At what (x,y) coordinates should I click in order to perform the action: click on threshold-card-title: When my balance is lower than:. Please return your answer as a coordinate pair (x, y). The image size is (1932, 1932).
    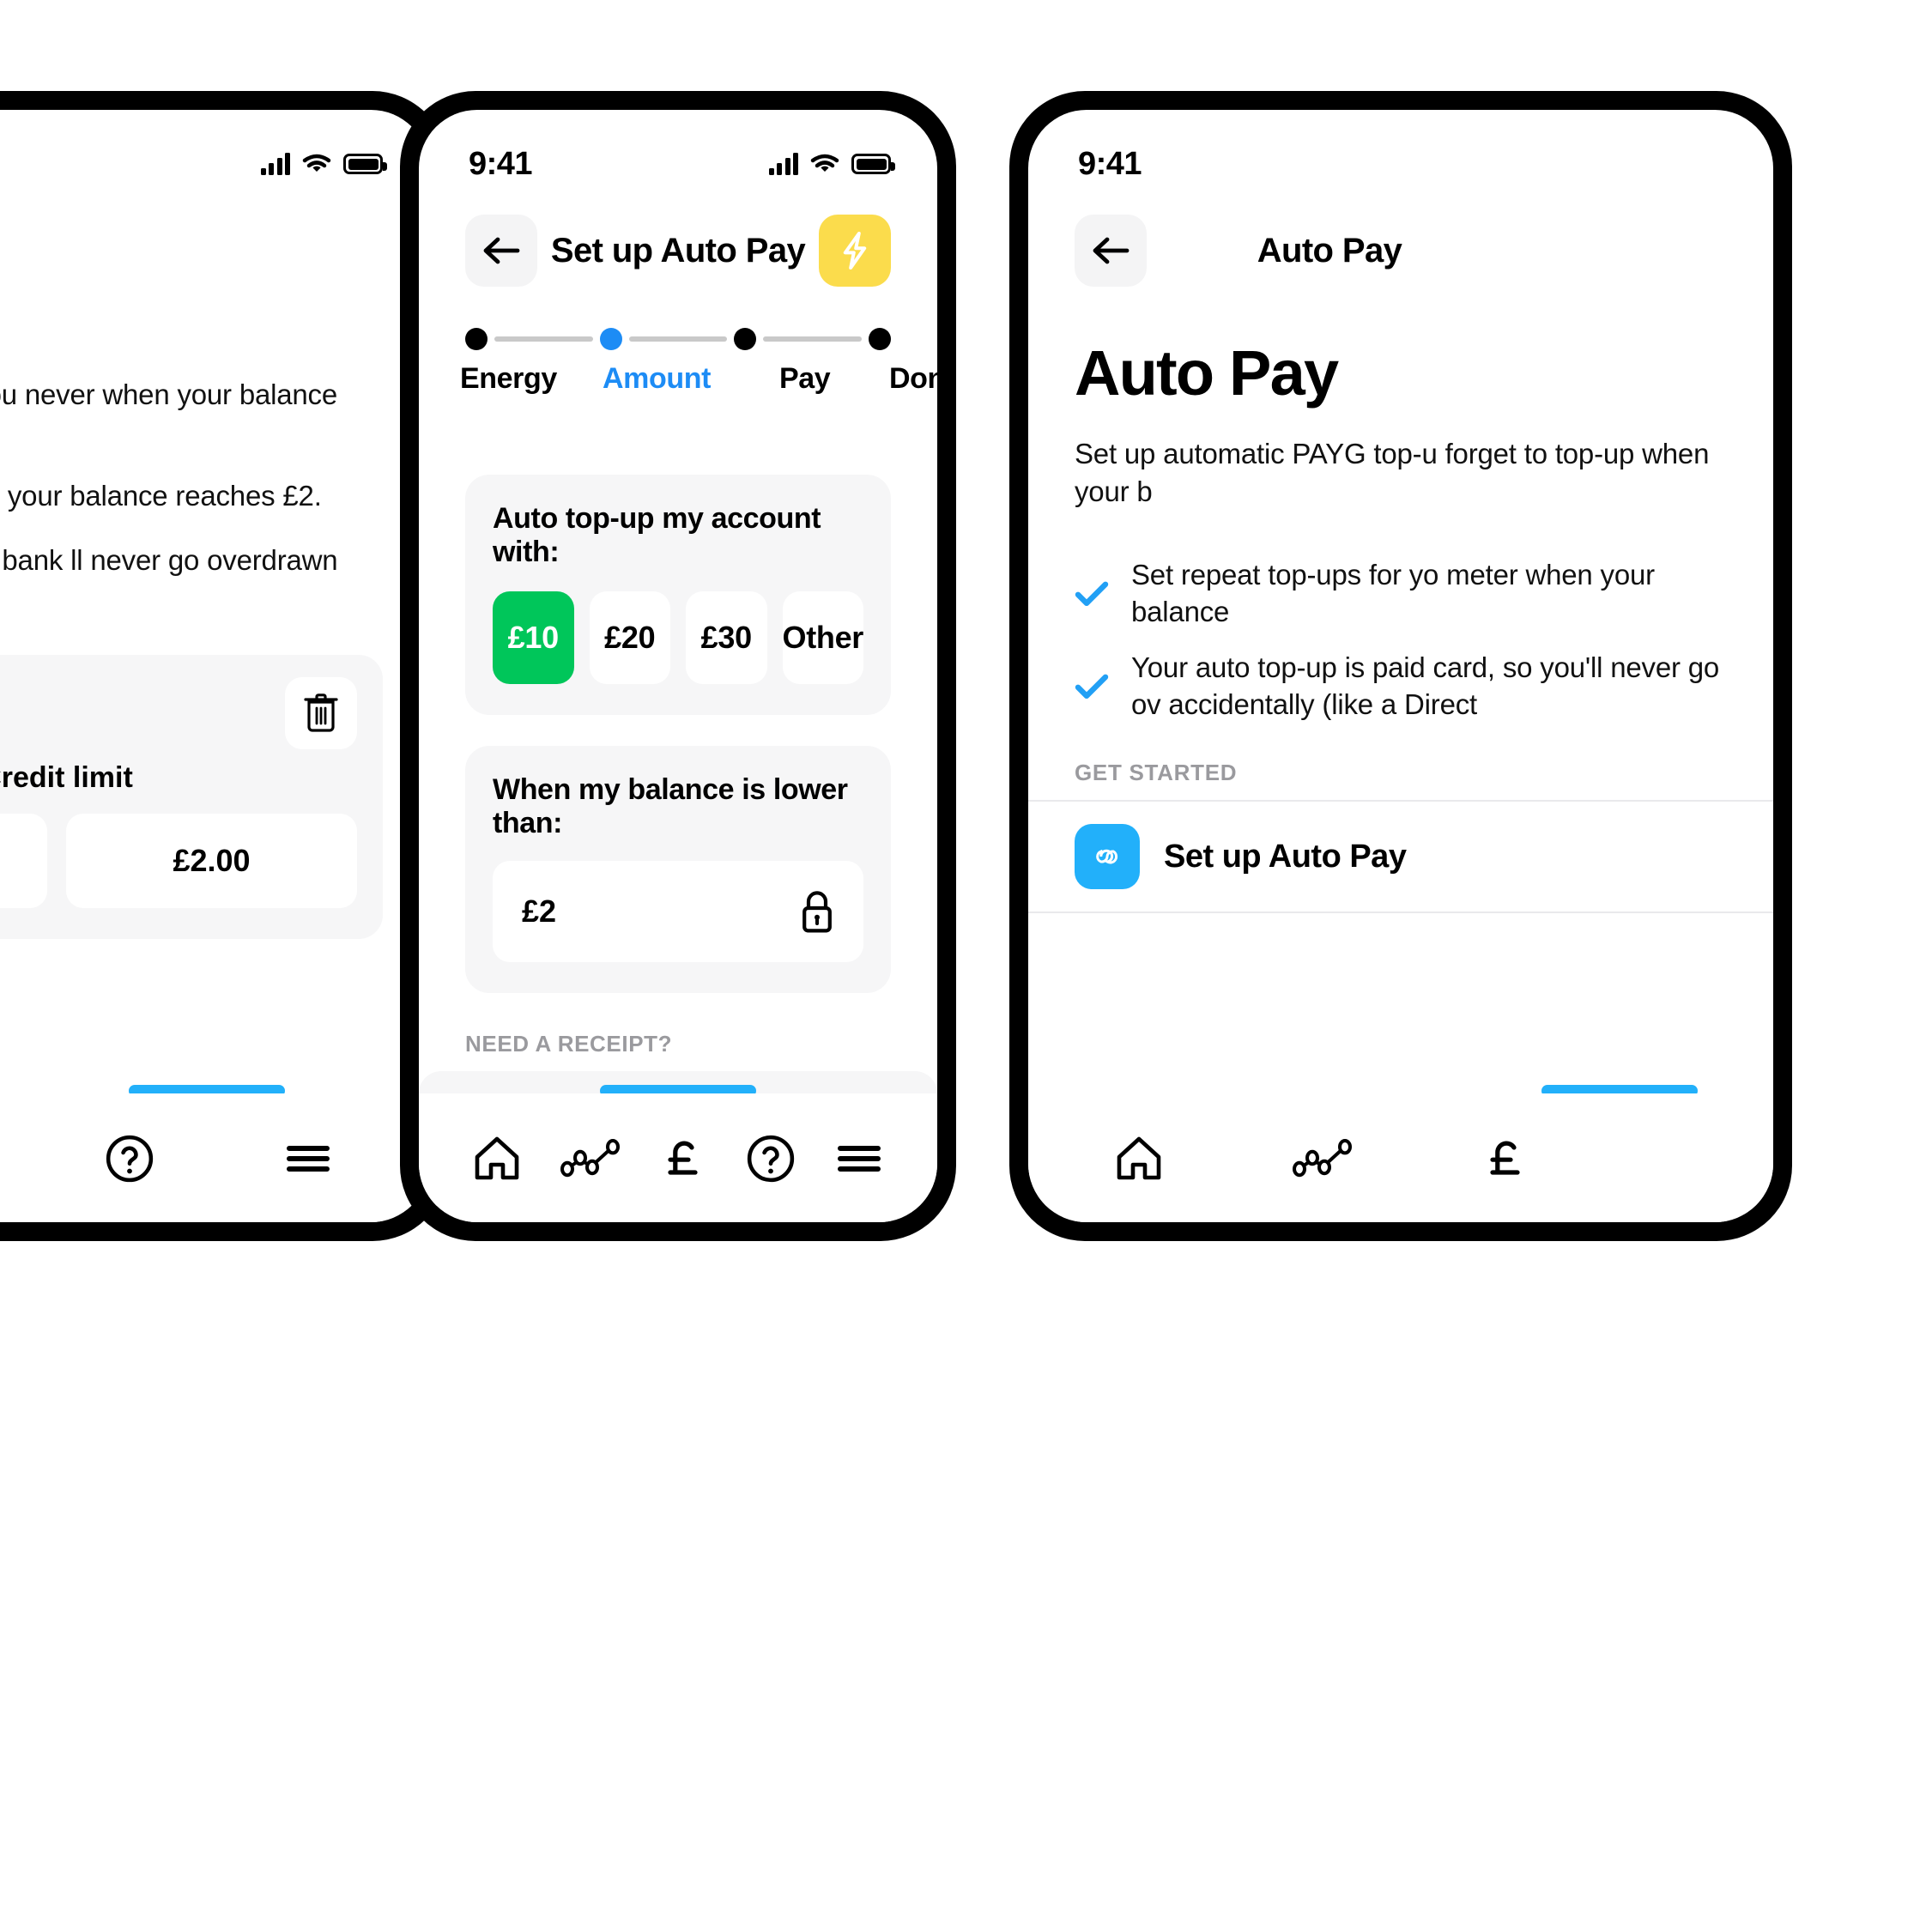
    Looking at the image, I should click on (670, 806).